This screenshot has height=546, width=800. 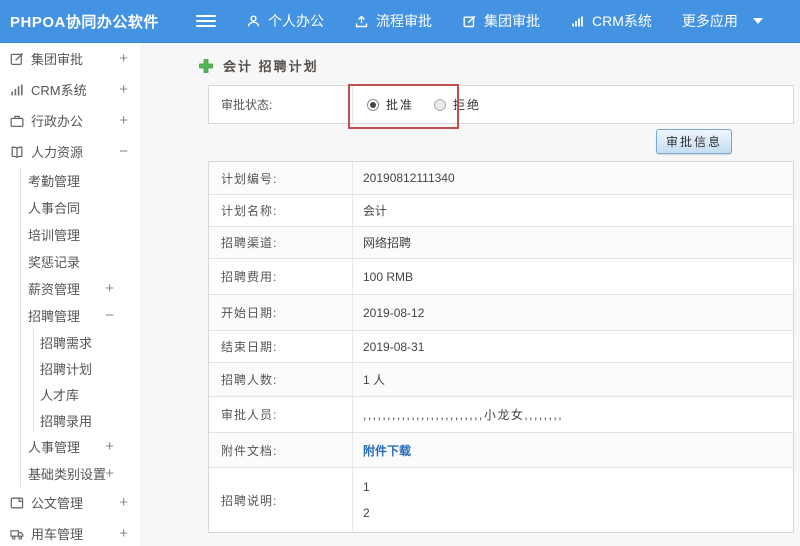 I want to click on nav-label: 集团审批, so click(x=512, y=21).